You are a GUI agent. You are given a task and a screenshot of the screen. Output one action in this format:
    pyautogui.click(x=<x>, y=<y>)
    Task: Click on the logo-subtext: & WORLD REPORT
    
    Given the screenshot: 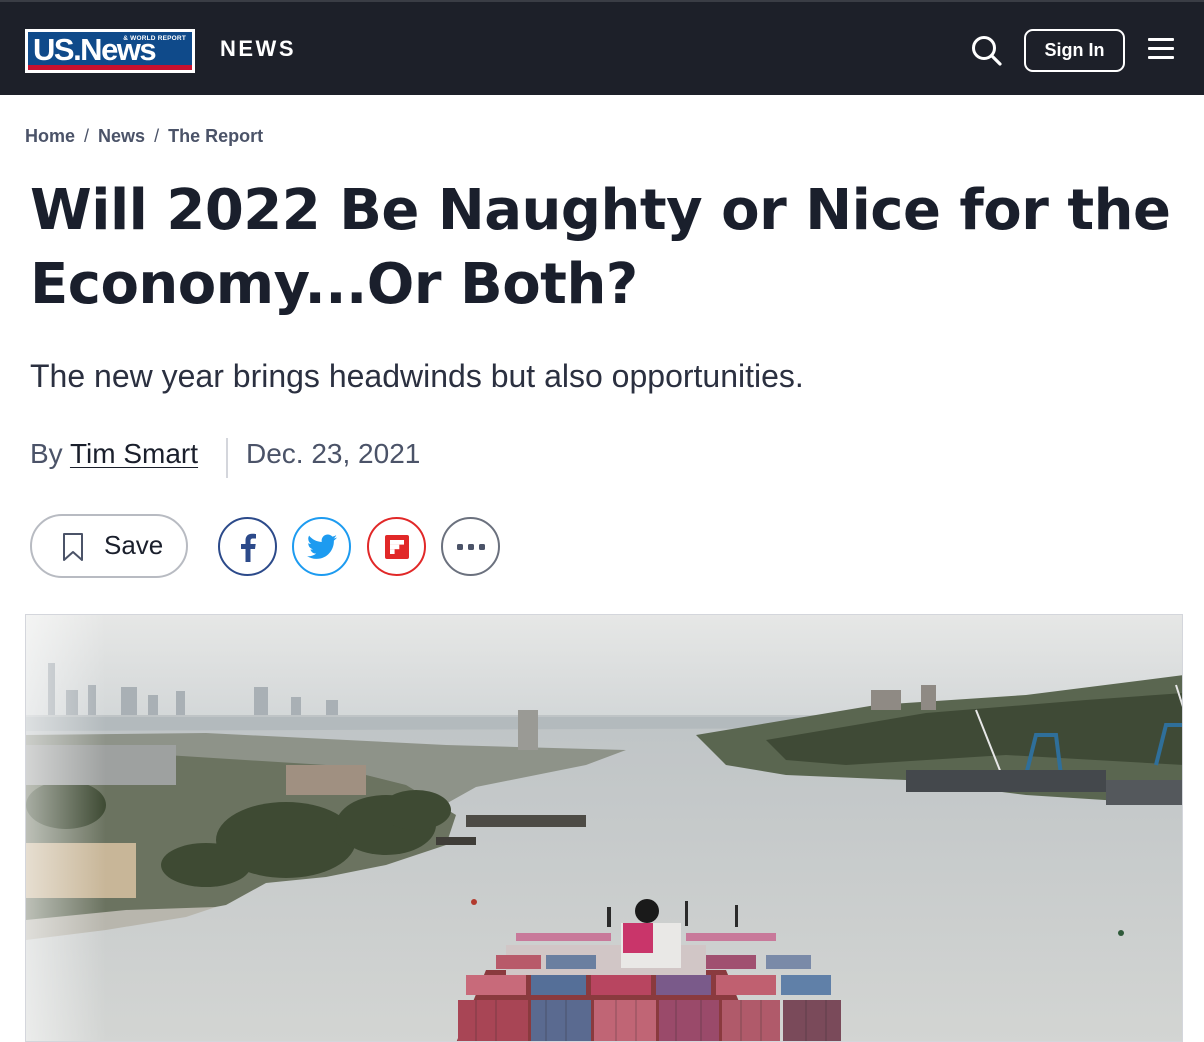 What is the action you would take?
    pyautogui.click(x=154, y=38)
    